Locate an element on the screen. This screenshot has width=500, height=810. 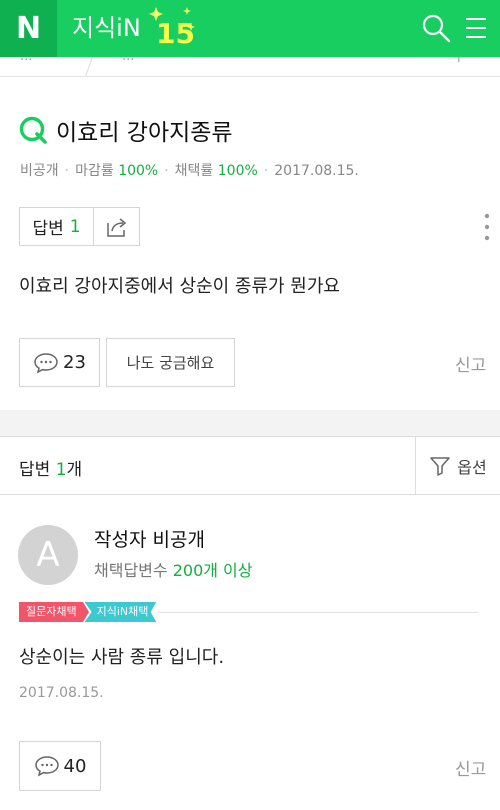
brand-title: 지식iN is located at coordinates (106, 28).